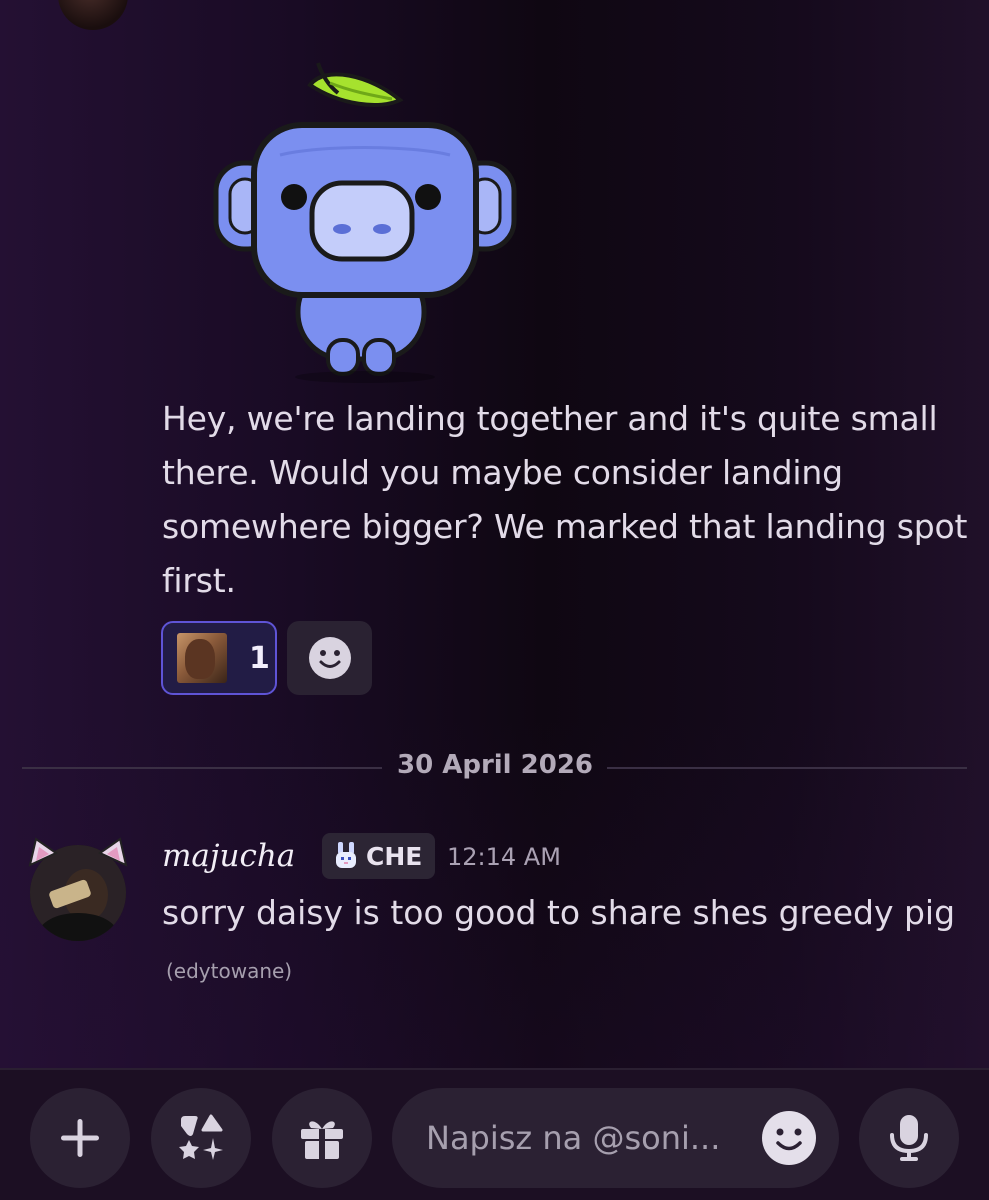  I want to click on voice-message-button, so click(909, 1138).